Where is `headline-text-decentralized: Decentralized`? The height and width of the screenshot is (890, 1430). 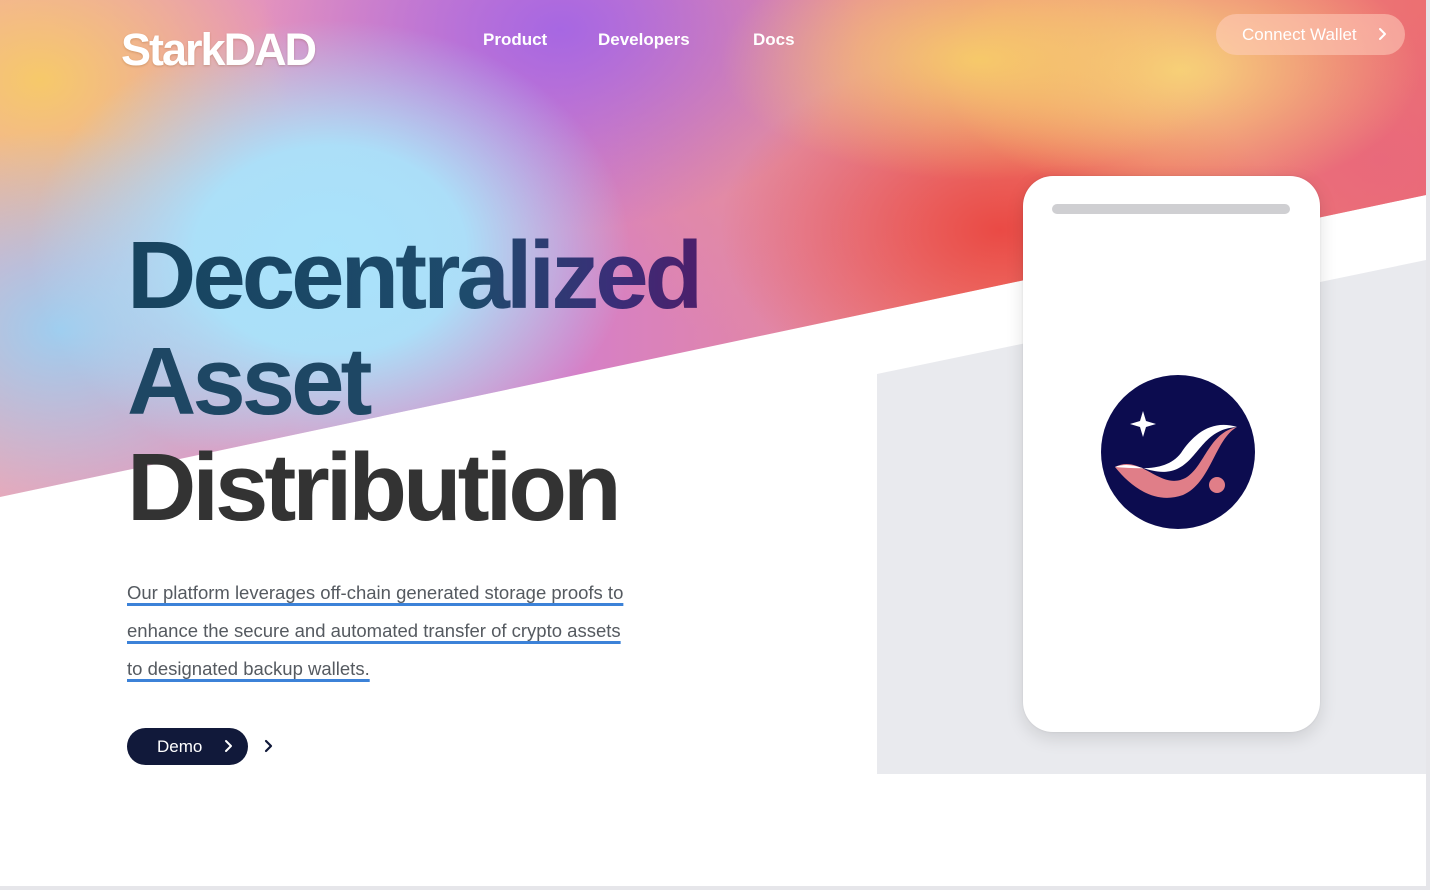 headline-text-decentralized: Decentralized is located at coordinates (415, 275).